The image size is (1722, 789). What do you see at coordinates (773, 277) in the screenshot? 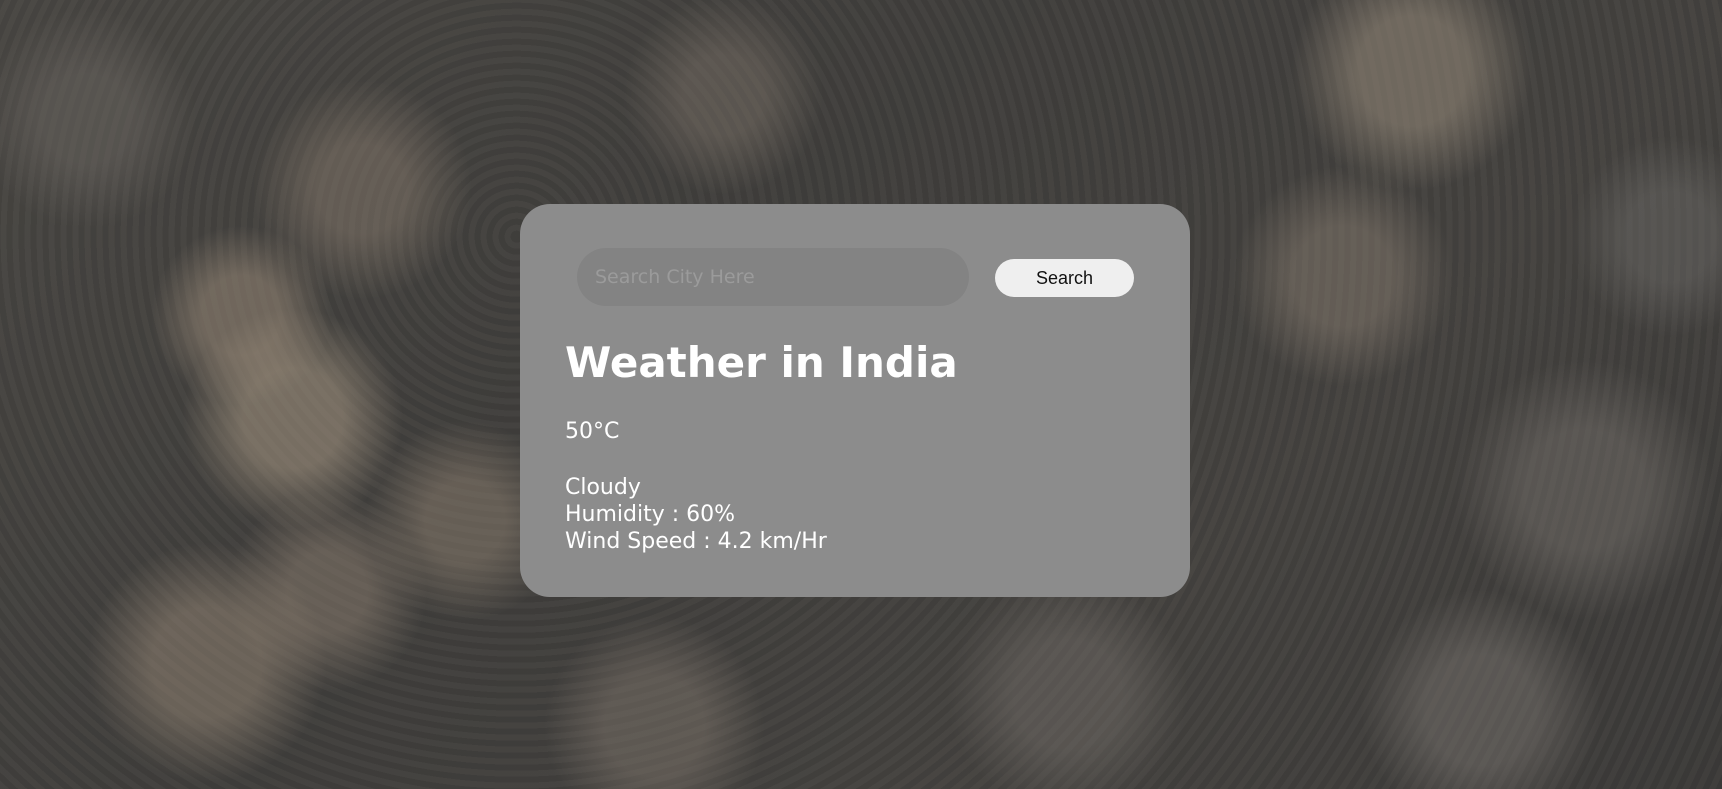
I see `city-search-input` at bounding box center [773, 277].